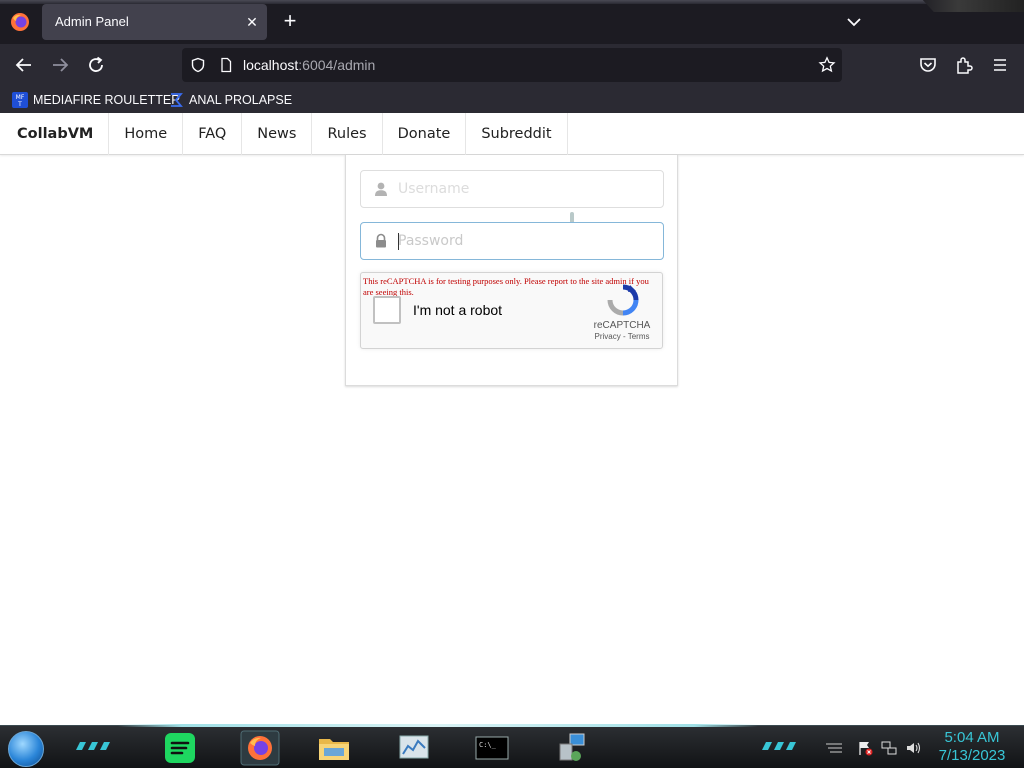 This screenshot has height=768, width=1024. I want to click on nav-item-subreddit: Subreddit, so click(517, 134).